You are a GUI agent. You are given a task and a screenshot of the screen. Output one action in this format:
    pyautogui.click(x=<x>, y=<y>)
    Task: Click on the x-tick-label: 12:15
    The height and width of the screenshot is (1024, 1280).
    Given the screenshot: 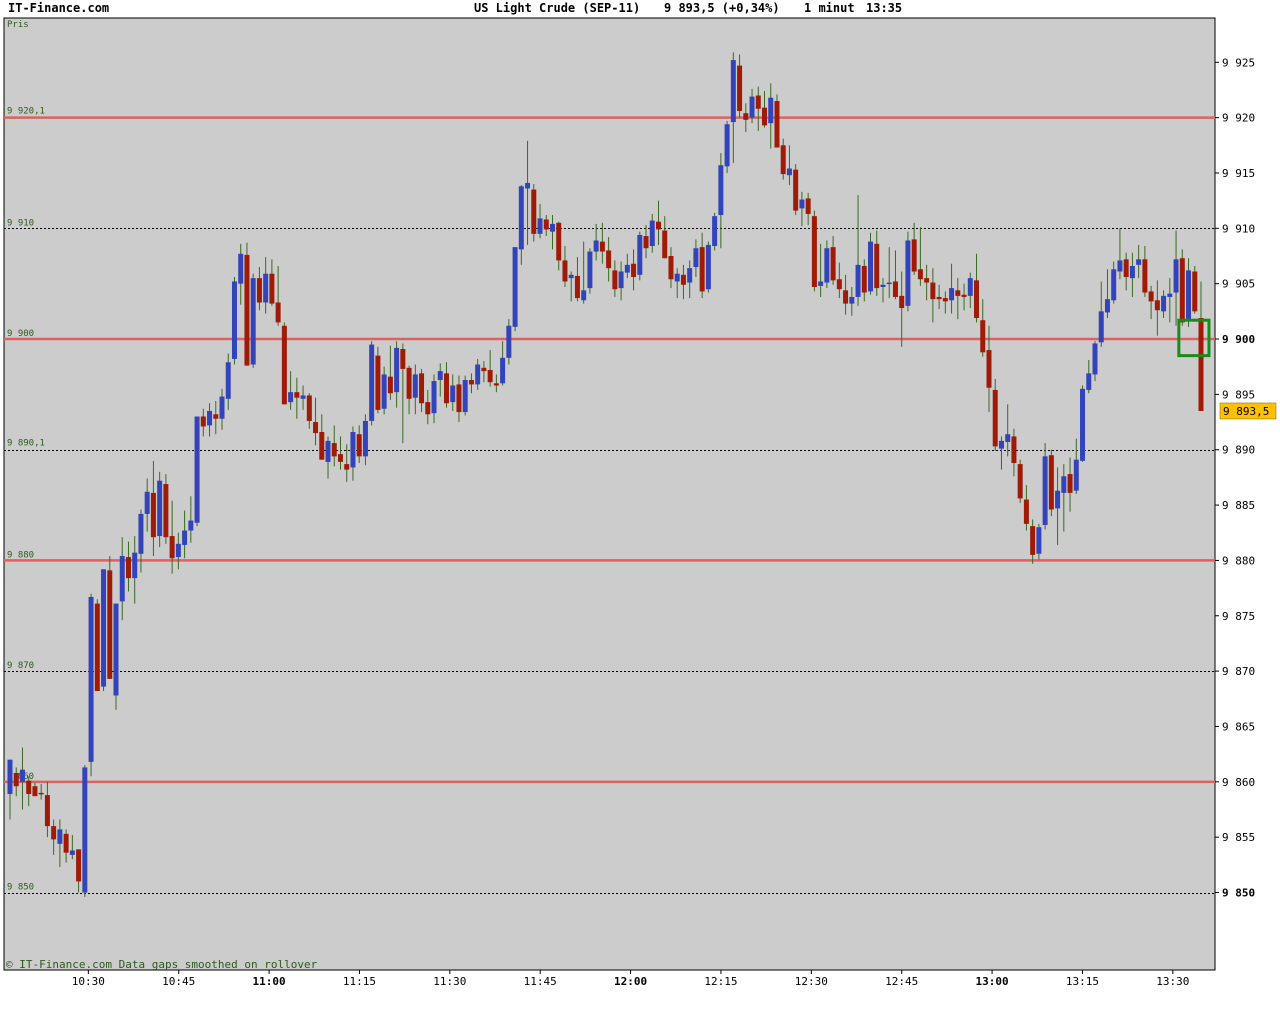 What is the action you would take?
    pyautogui.click(x=720, y=981)
    